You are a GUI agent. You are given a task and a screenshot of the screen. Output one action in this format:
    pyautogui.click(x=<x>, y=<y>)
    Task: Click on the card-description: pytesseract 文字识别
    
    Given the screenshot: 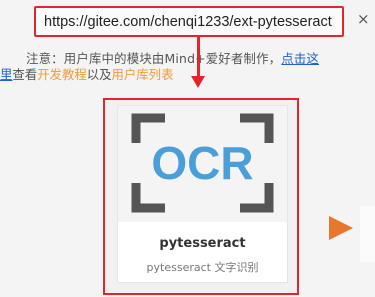 What is the action you would take?
    pyautogui.click(x=202, y=267)
    